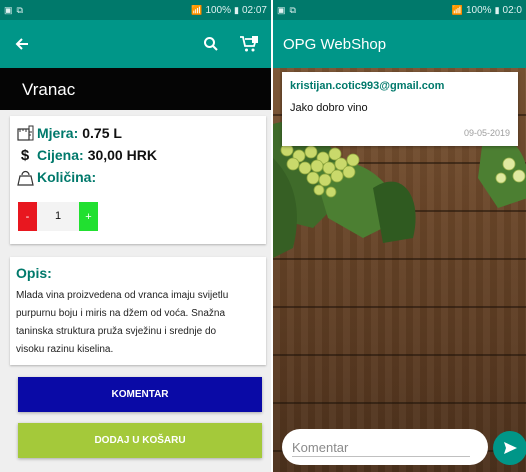  I want to click on dollar-icon: $, so click(25, 155).